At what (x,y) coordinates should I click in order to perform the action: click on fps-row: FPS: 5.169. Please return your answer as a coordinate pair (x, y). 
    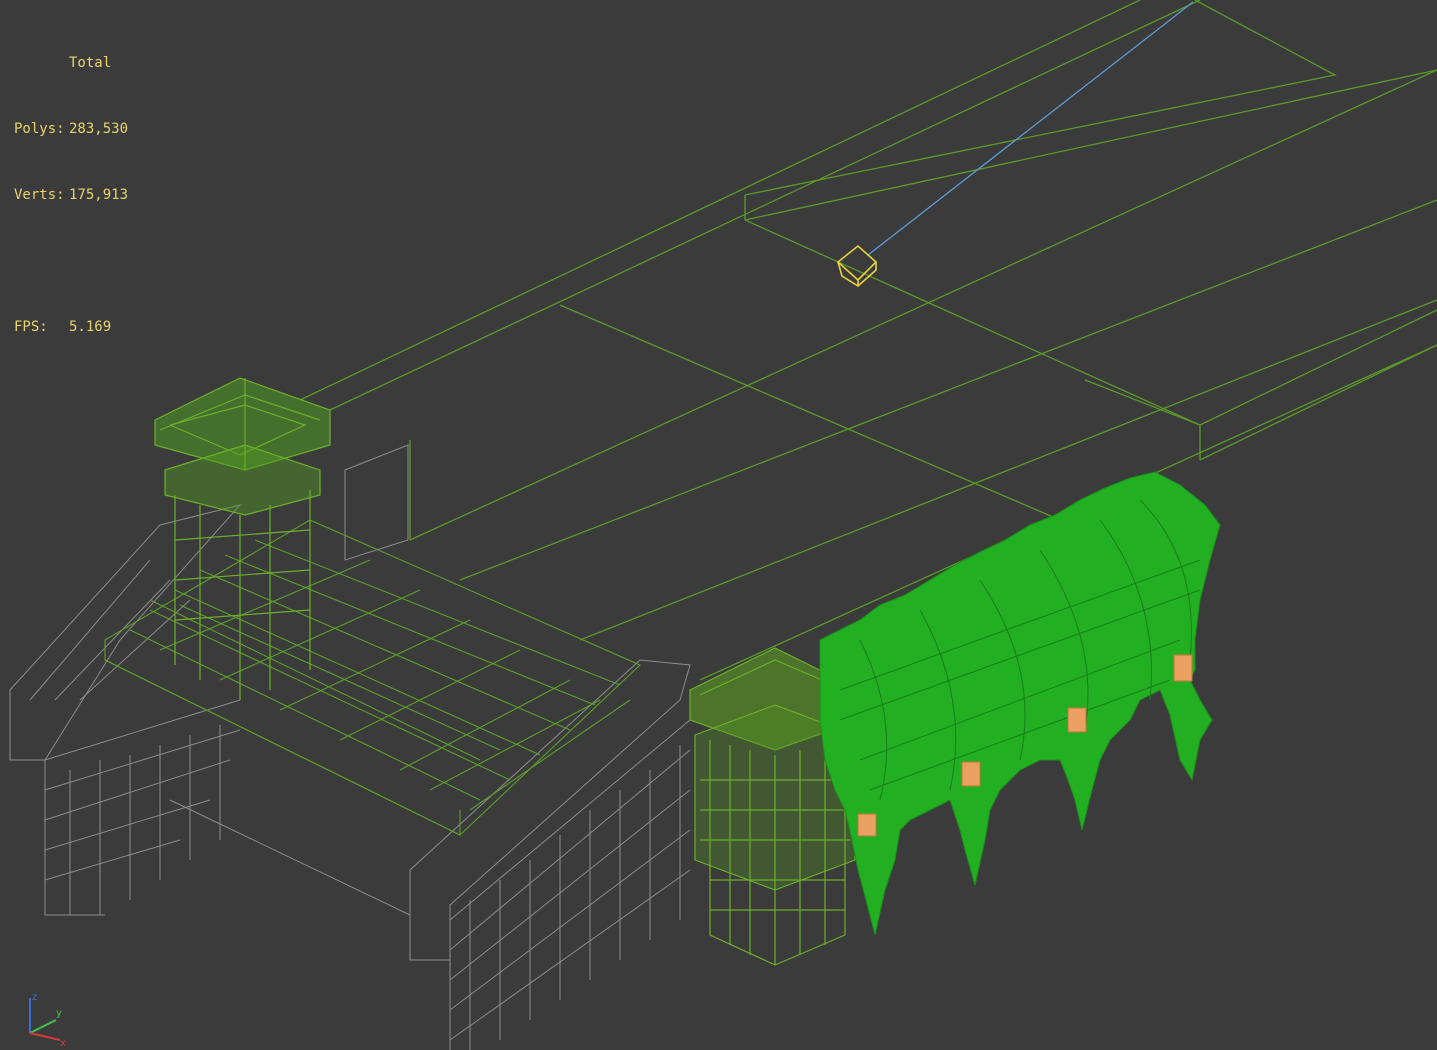
    Looking at the image, I should click on (71, 327).